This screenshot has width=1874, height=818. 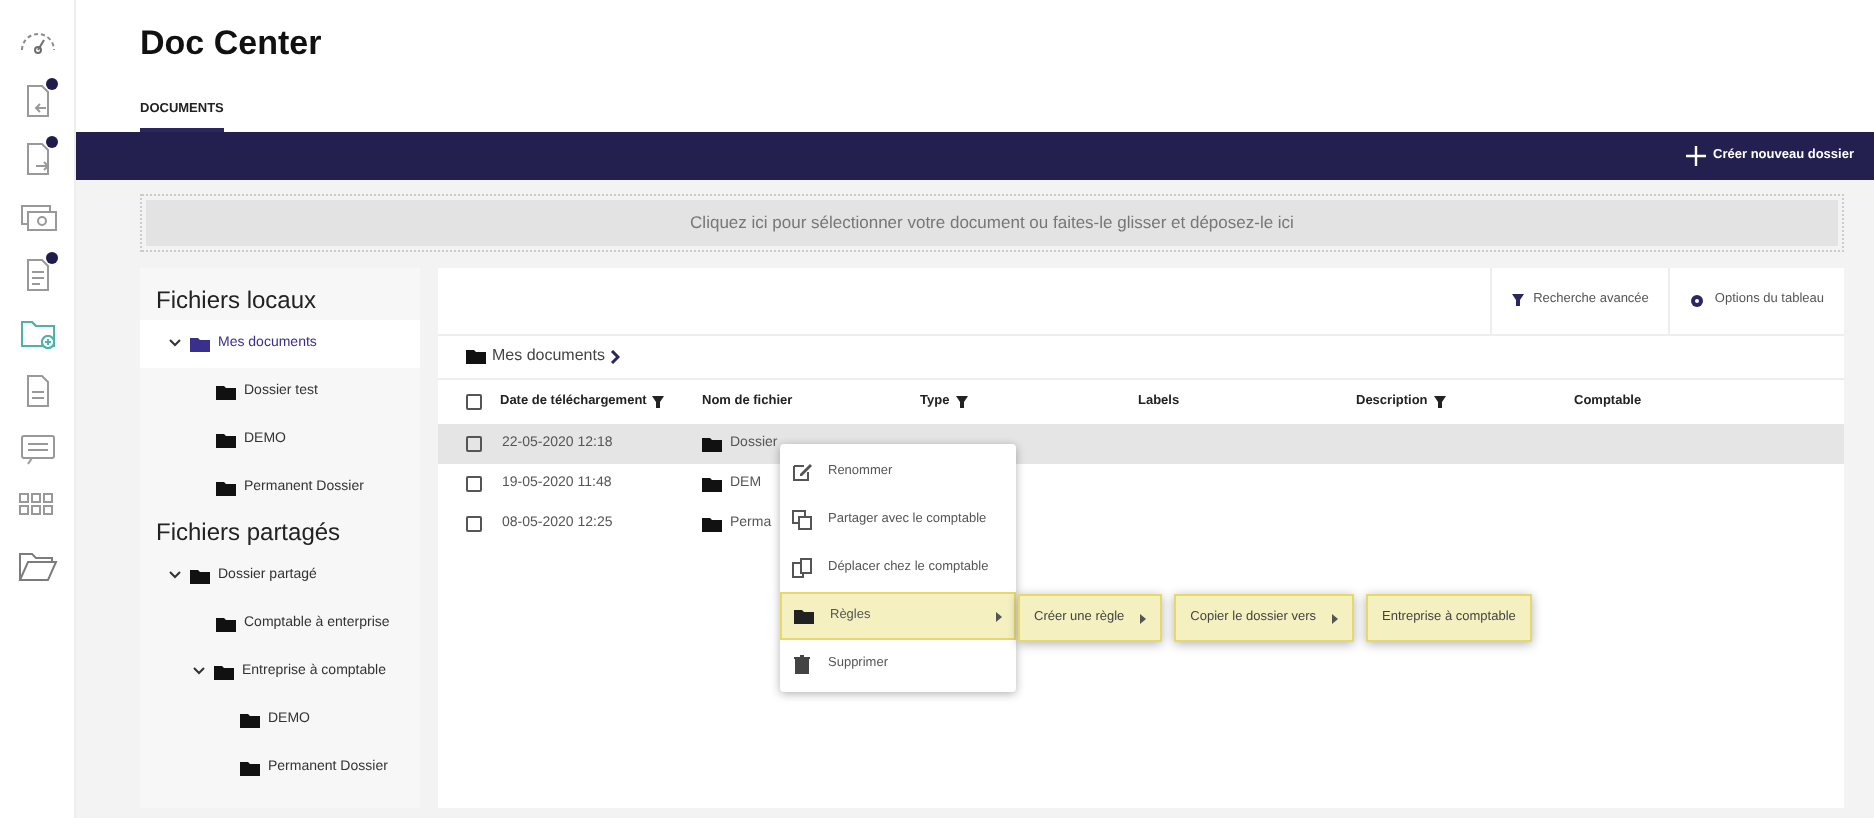 I want to click on move-icon, so click(x=802, y=568).